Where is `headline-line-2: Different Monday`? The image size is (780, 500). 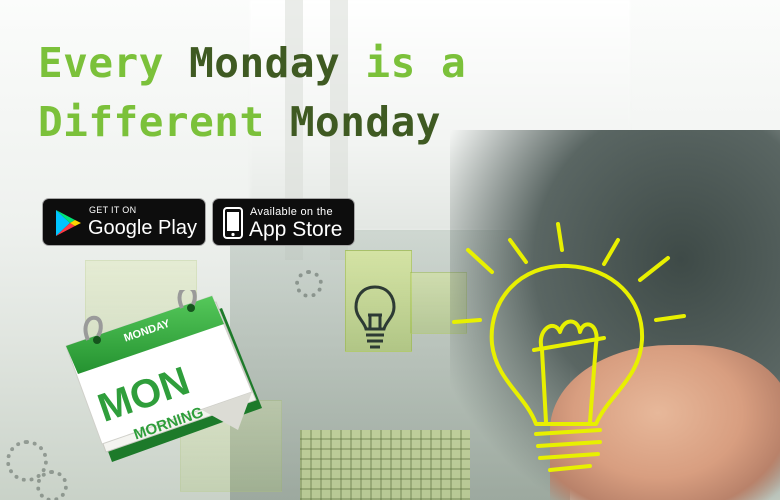 headline-line-2: Different Monday is located at coordinates (252, 122).